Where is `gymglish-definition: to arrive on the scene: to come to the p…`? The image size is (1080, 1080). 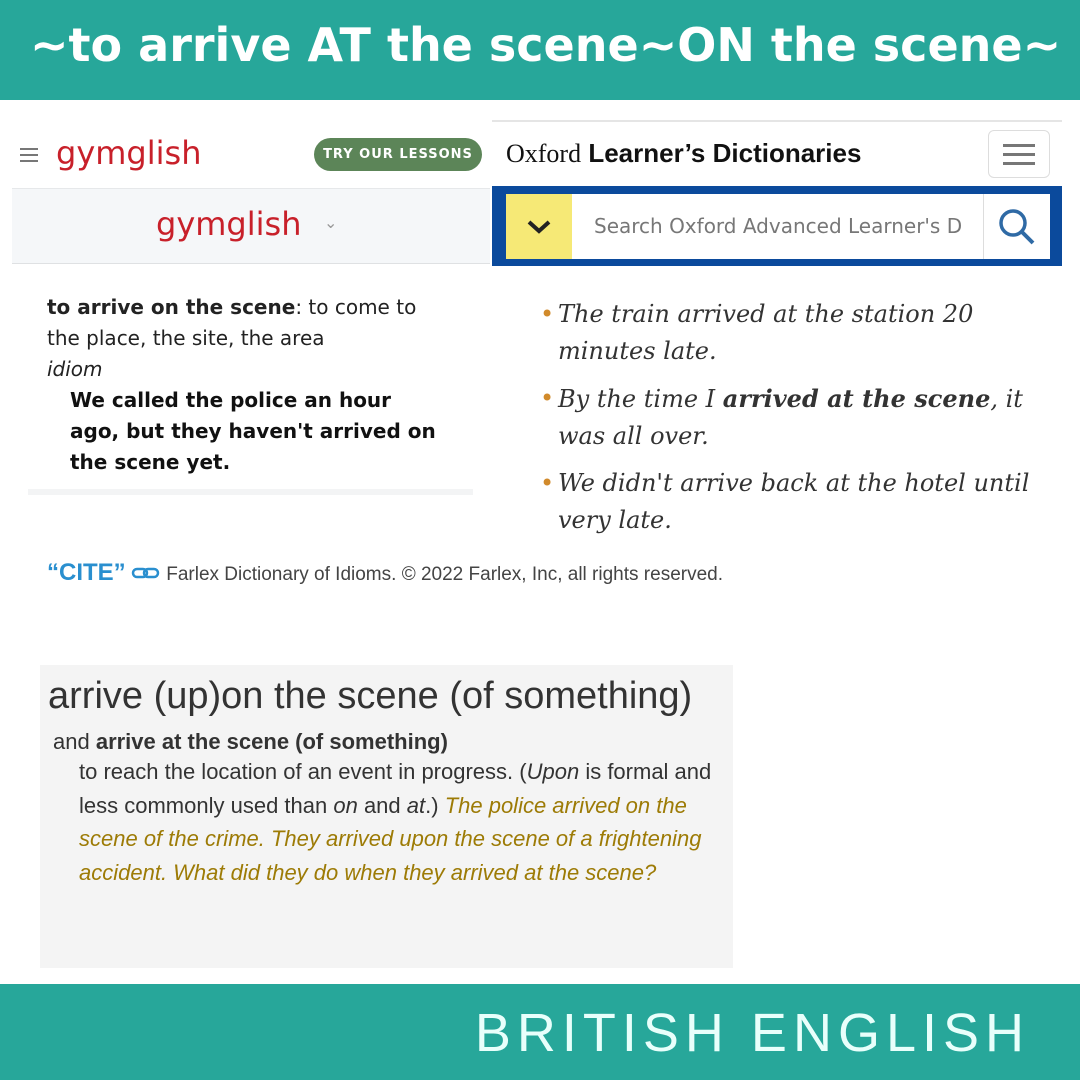
gymglish-definition: to arrive on the scene: to come to the p… is located at coordinates (247, 385).